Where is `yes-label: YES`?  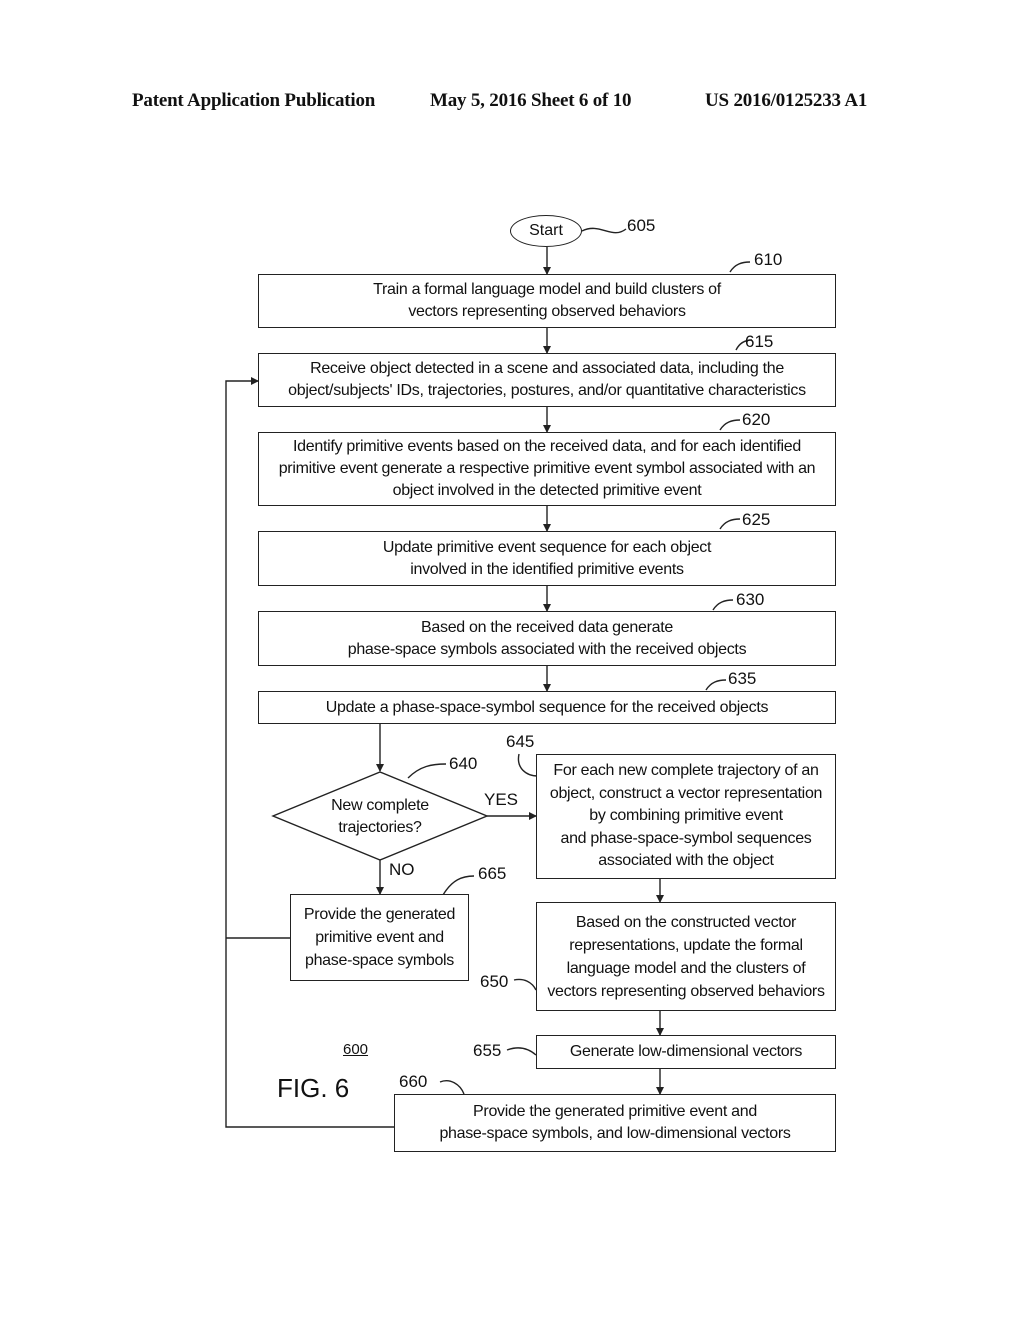
yes-label: YES is located at coordinates (501, 799).